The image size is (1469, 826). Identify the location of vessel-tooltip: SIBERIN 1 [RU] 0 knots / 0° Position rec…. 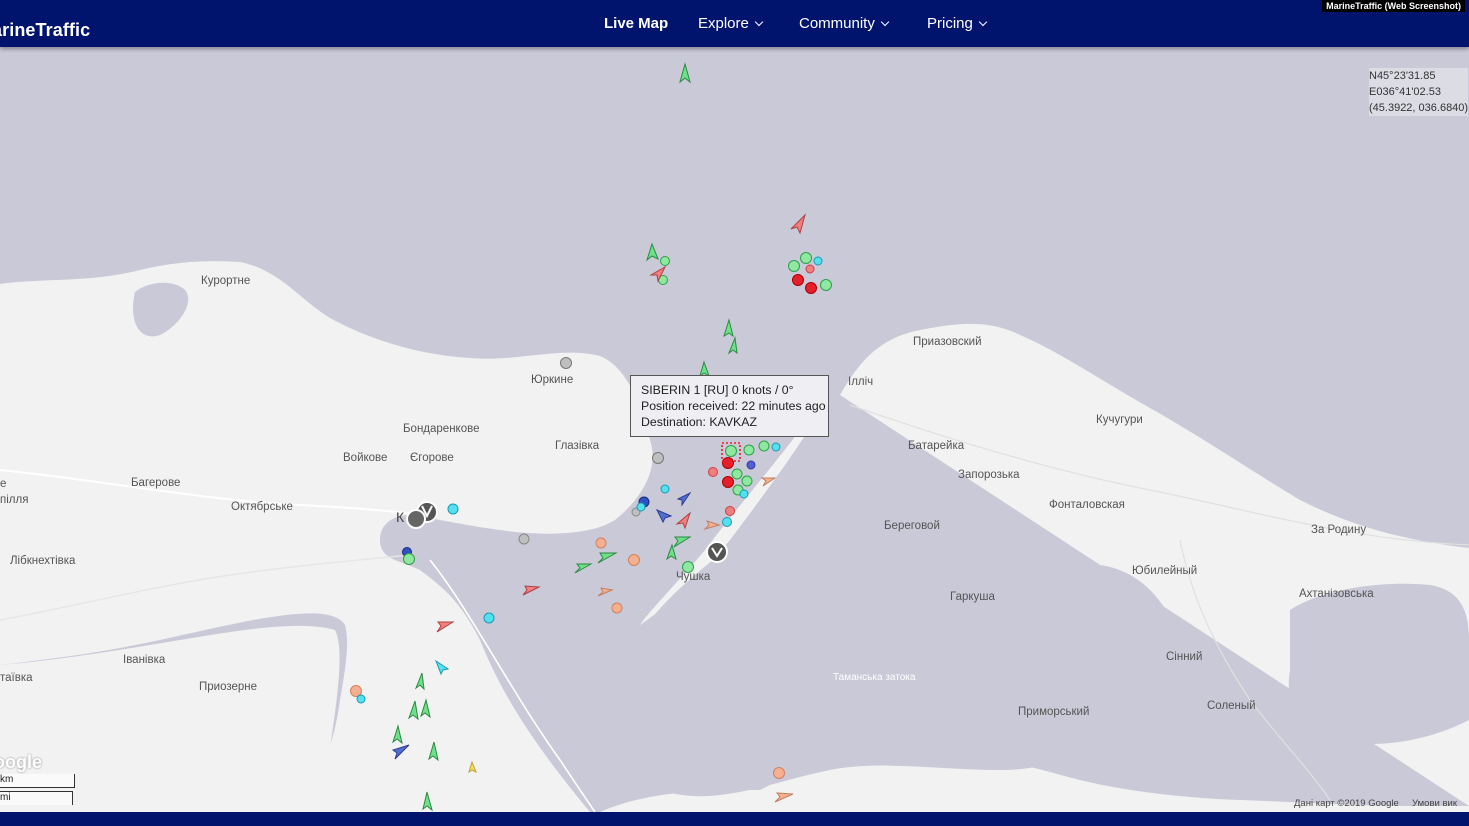
(729, 406).